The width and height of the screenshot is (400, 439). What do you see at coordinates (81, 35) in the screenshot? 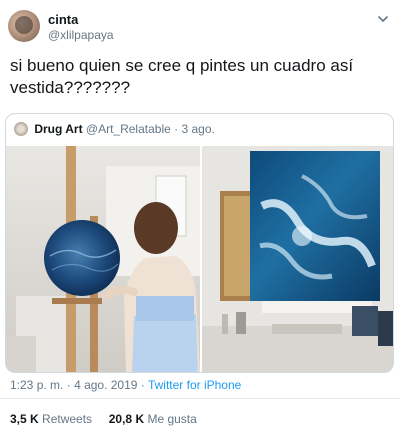
I see `author-handle: @xlilpapaya` at bounding box center [81, 35].